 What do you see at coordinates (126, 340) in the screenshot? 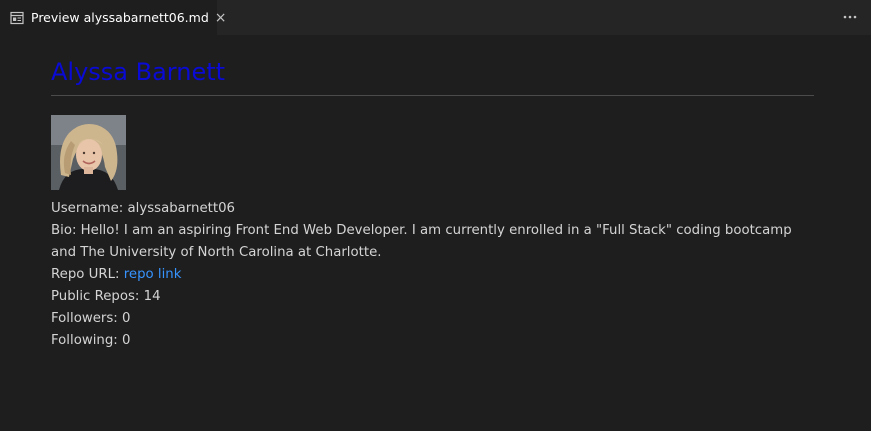
I see `following-value: 0` at bounding box center [126, 340].